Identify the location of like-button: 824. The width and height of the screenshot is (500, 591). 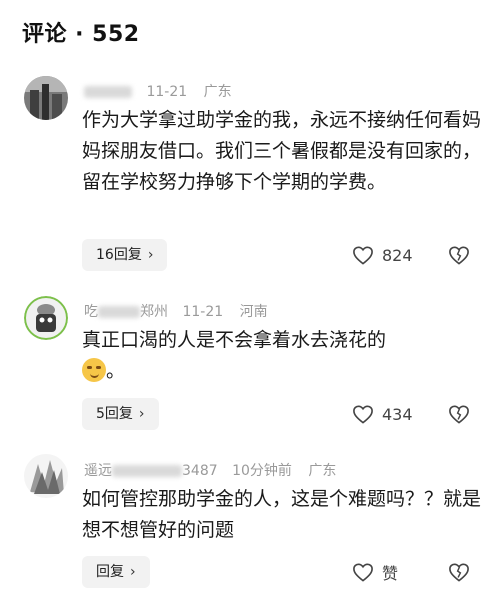
(382, 255).